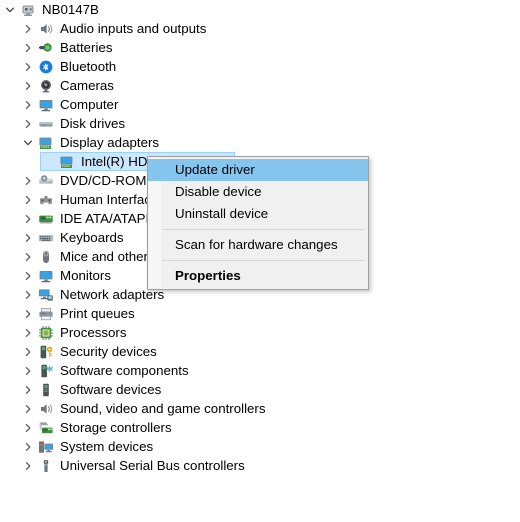  I want to click on printer-icon, so click(46, 313).